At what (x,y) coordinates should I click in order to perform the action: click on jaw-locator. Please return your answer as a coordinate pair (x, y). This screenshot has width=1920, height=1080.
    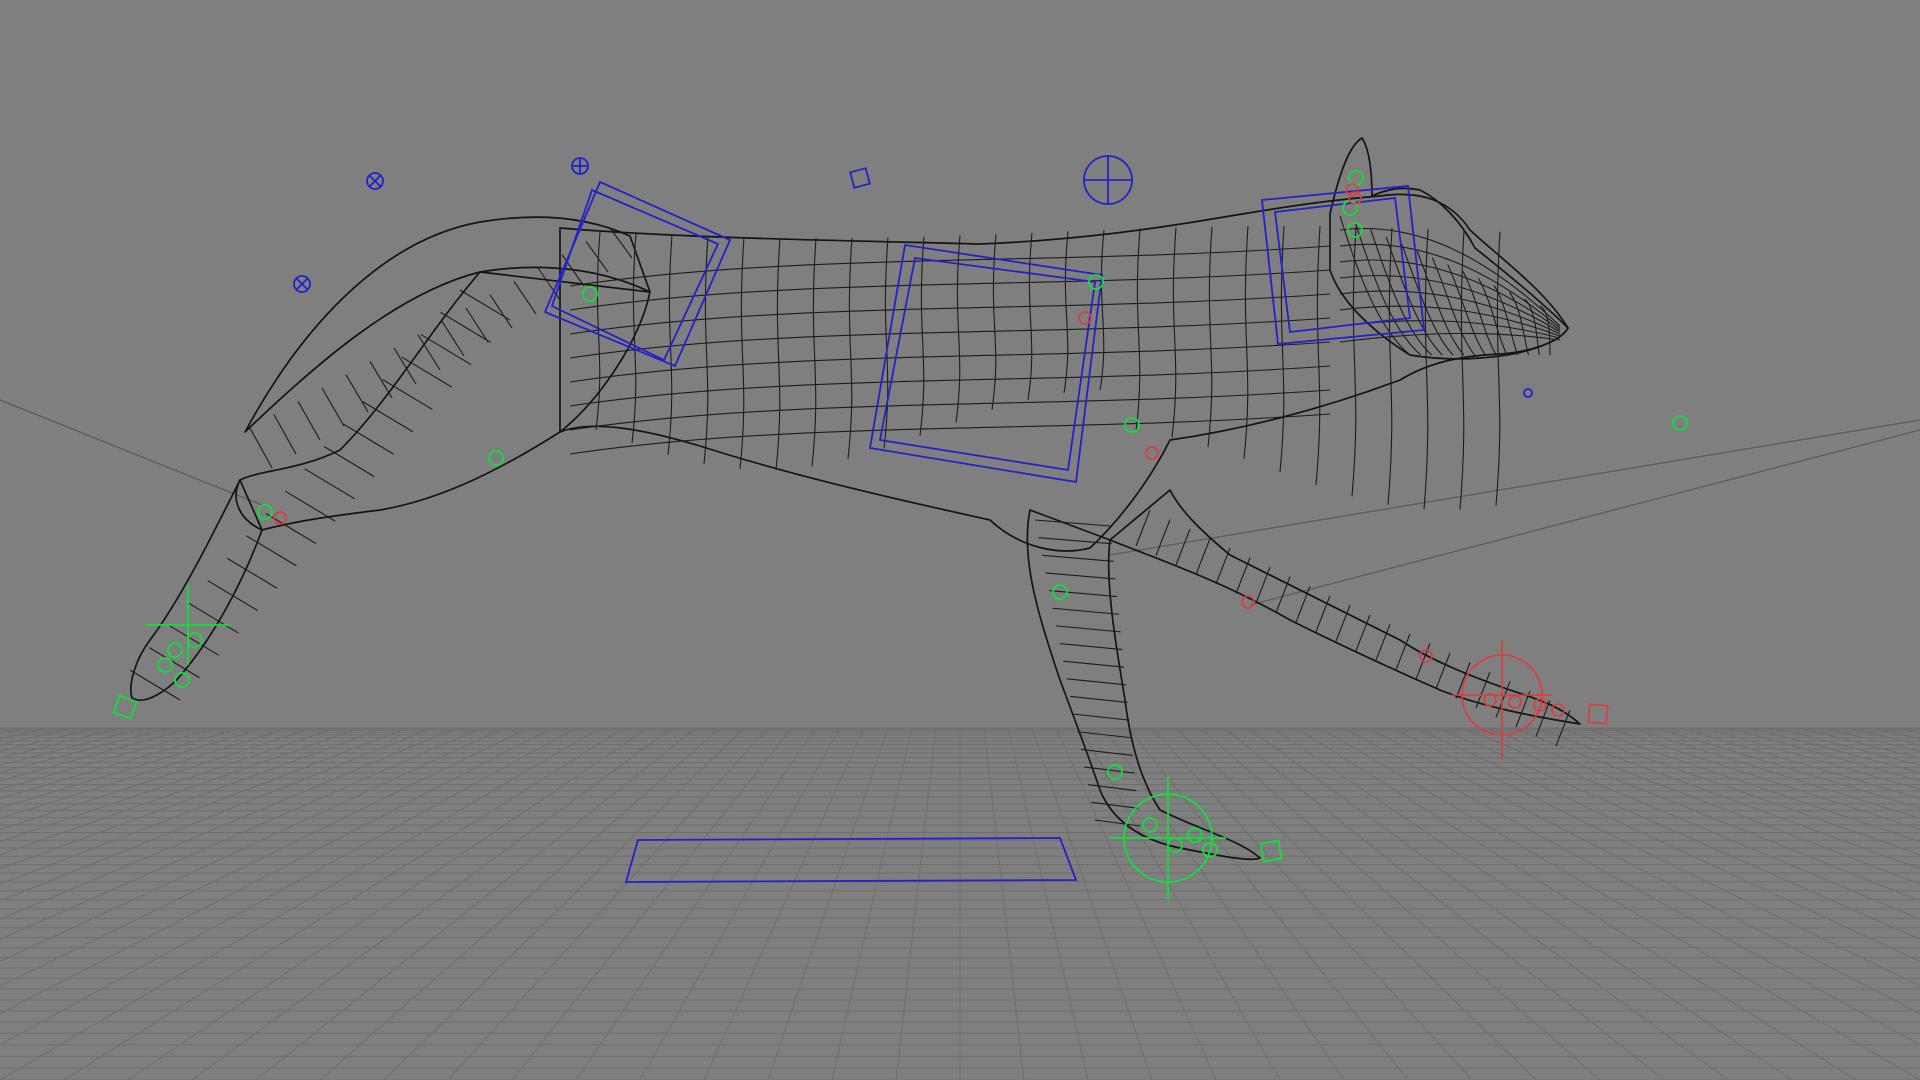
    Looking at the image, I should click on (1528, 393).